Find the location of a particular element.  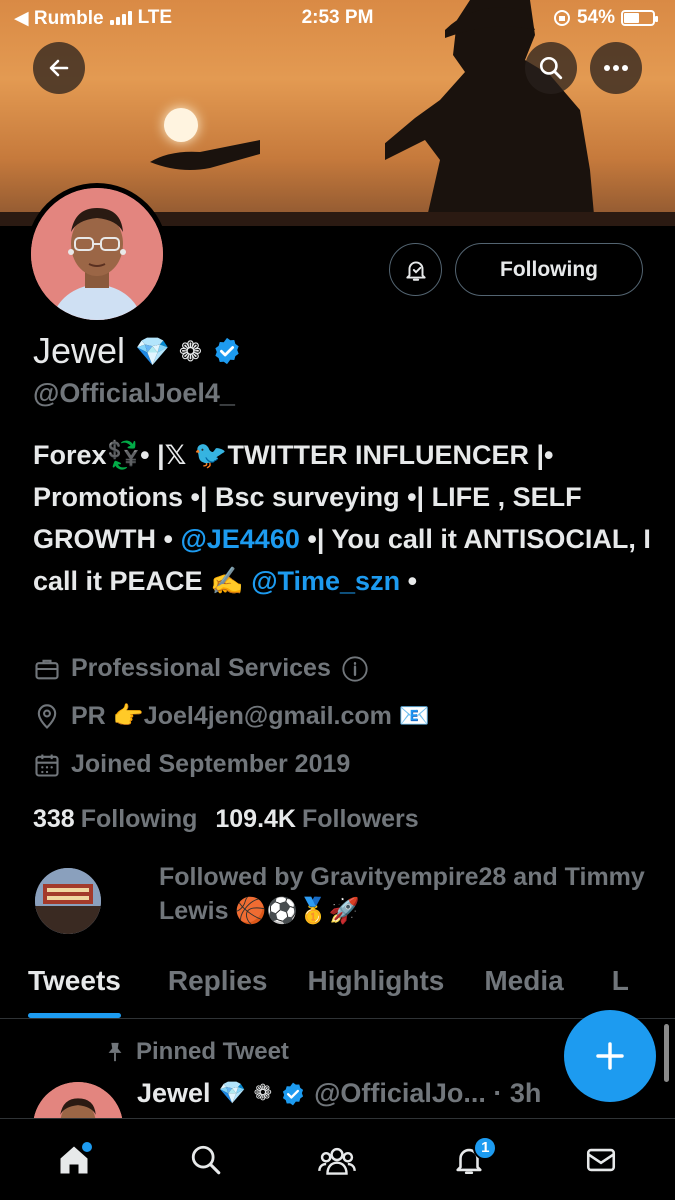

network-label: LTE is located at coordinates (155, 17).